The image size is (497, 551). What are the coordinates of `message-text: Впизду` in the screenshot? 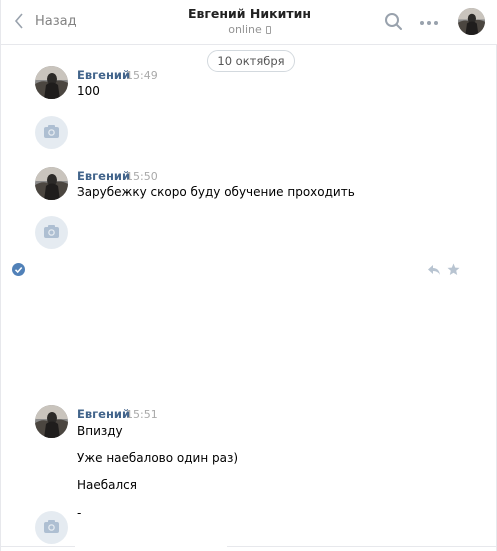 It's located at (100, 431).